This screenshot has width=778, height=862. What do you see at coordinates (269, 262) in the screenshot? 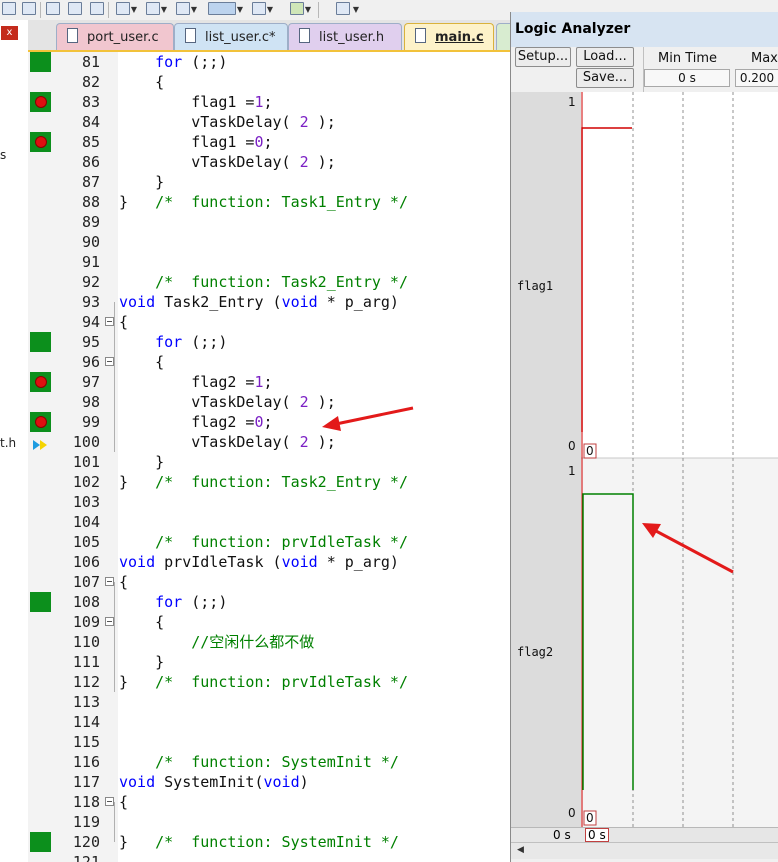
I see `code-line: 91` at bounding box center [269, 262].